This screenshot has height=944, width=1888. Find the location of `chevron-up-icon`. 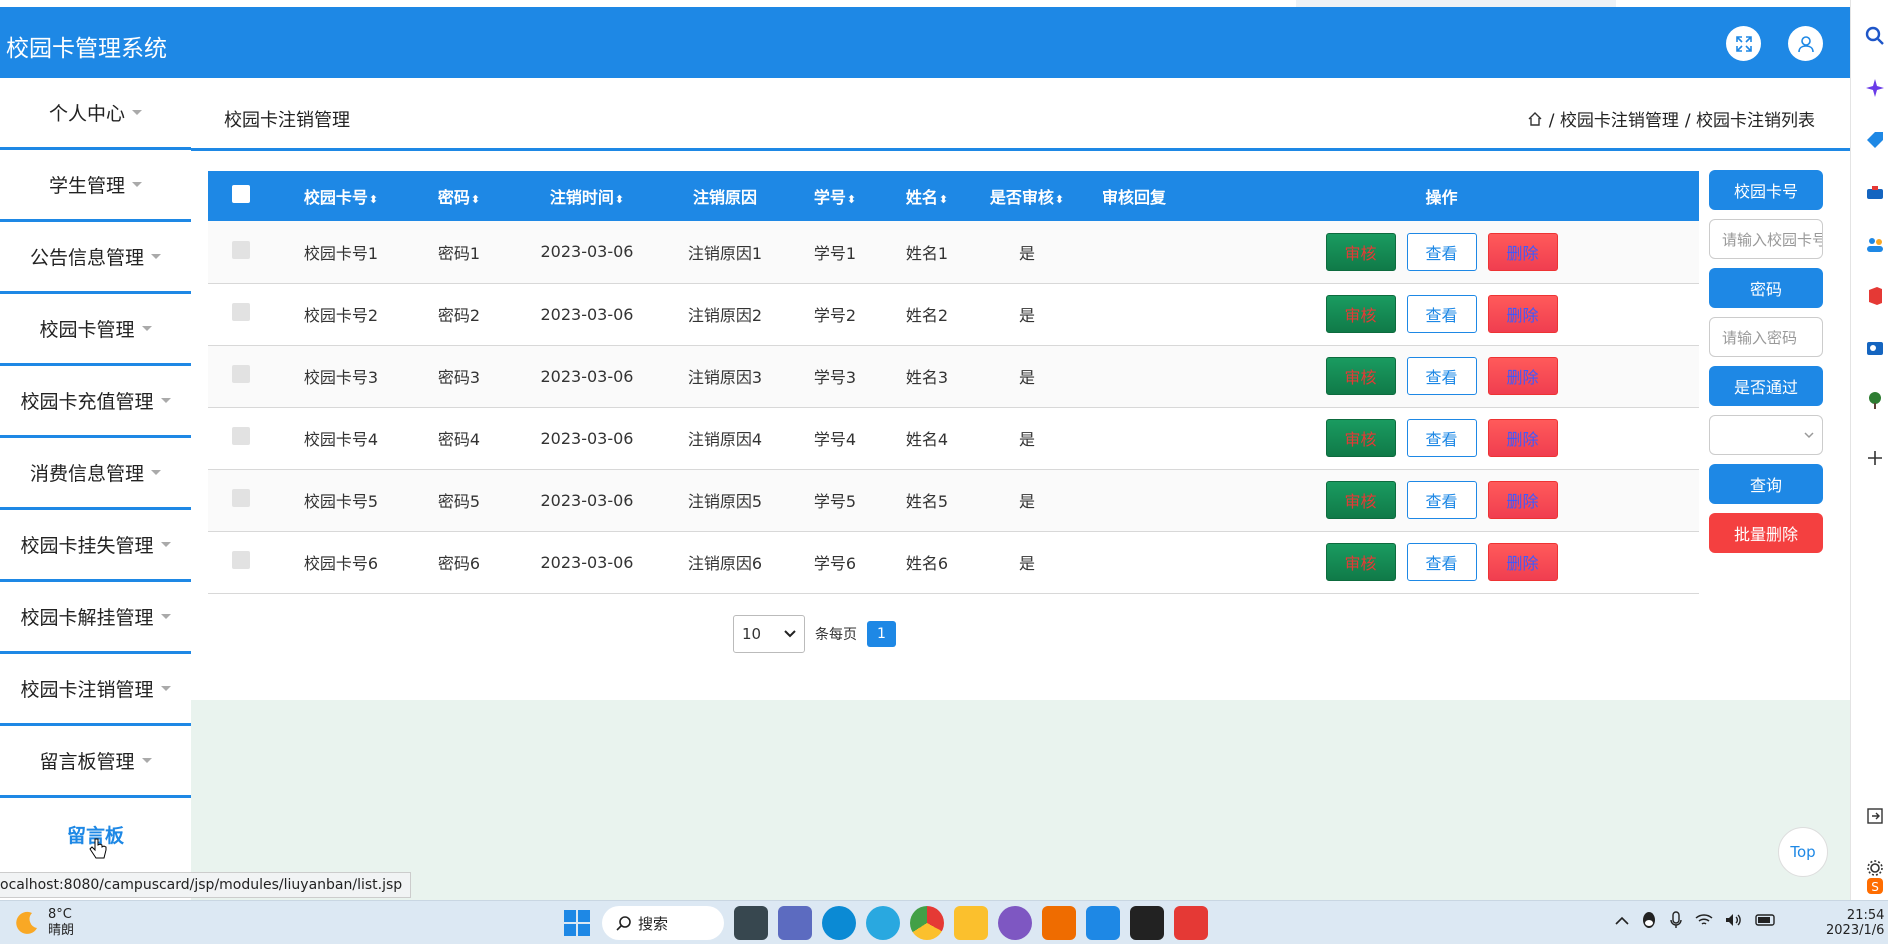

chevron-up-icon is located at coordinates (1622, 920).